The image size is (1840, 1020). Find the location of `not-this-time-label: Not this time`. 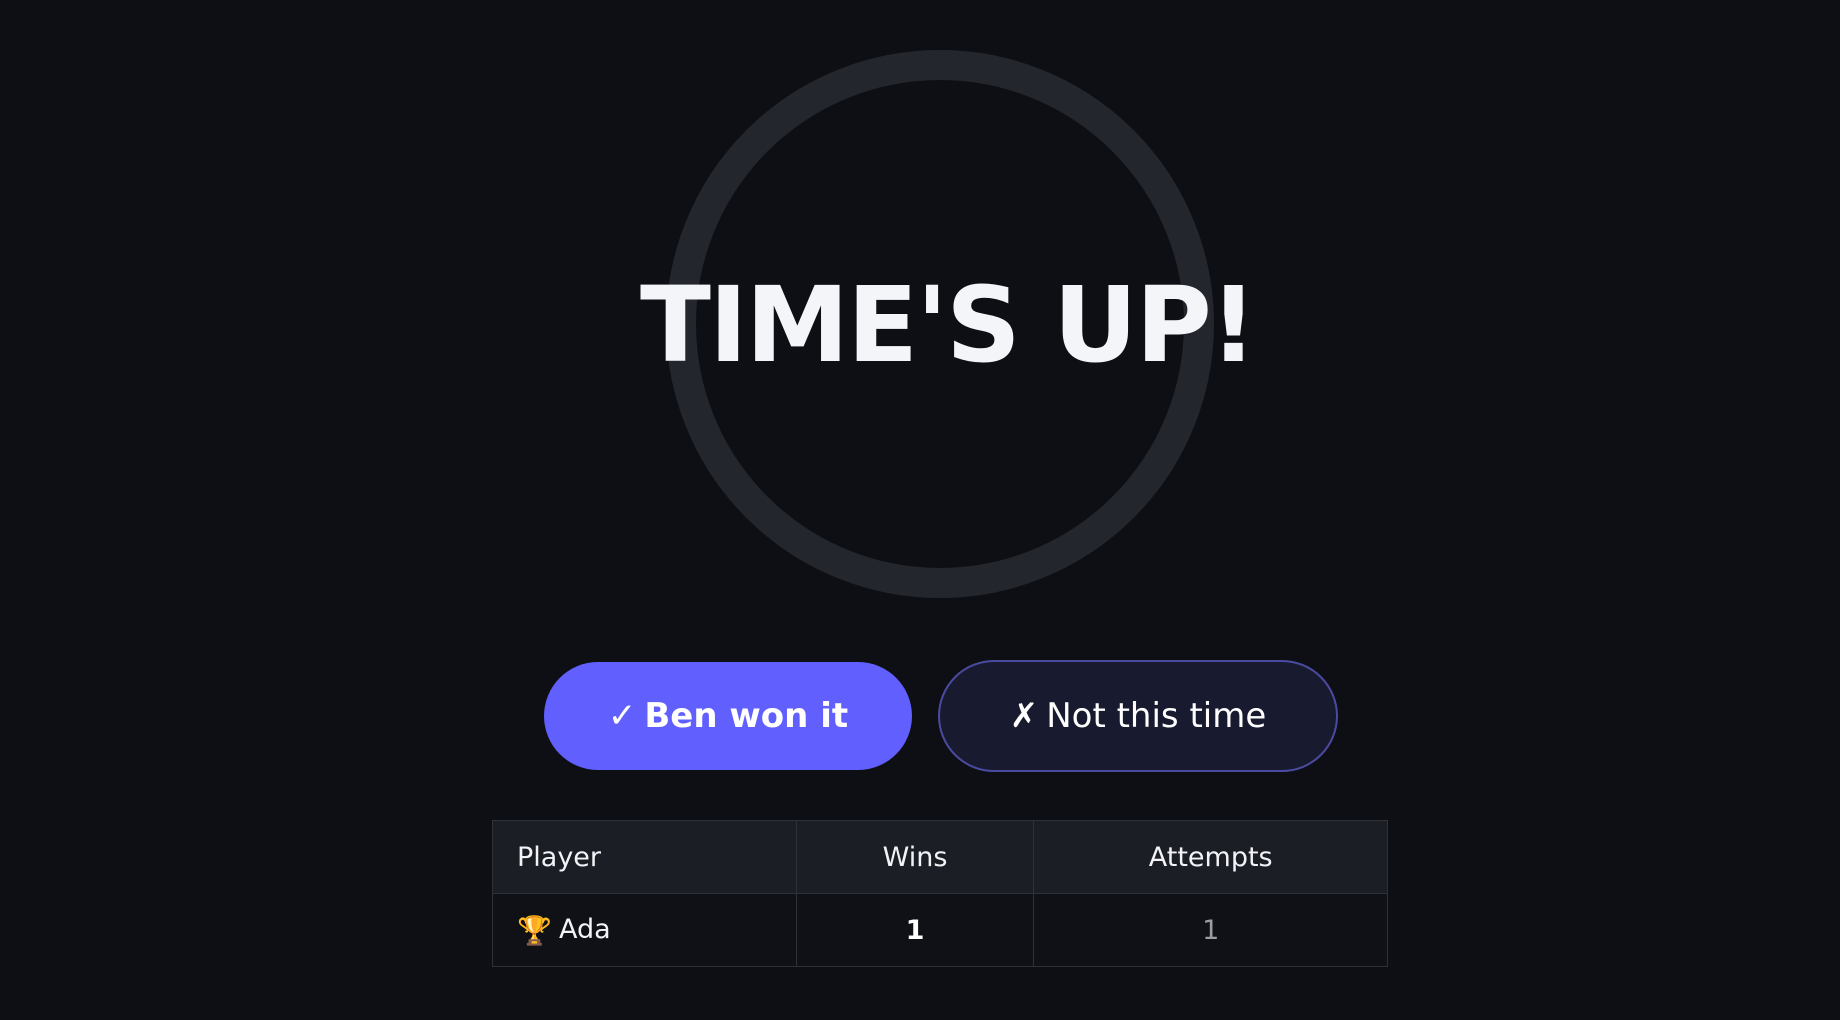

not-this-time-label: Not this time is located at coordinates (1156, 716).